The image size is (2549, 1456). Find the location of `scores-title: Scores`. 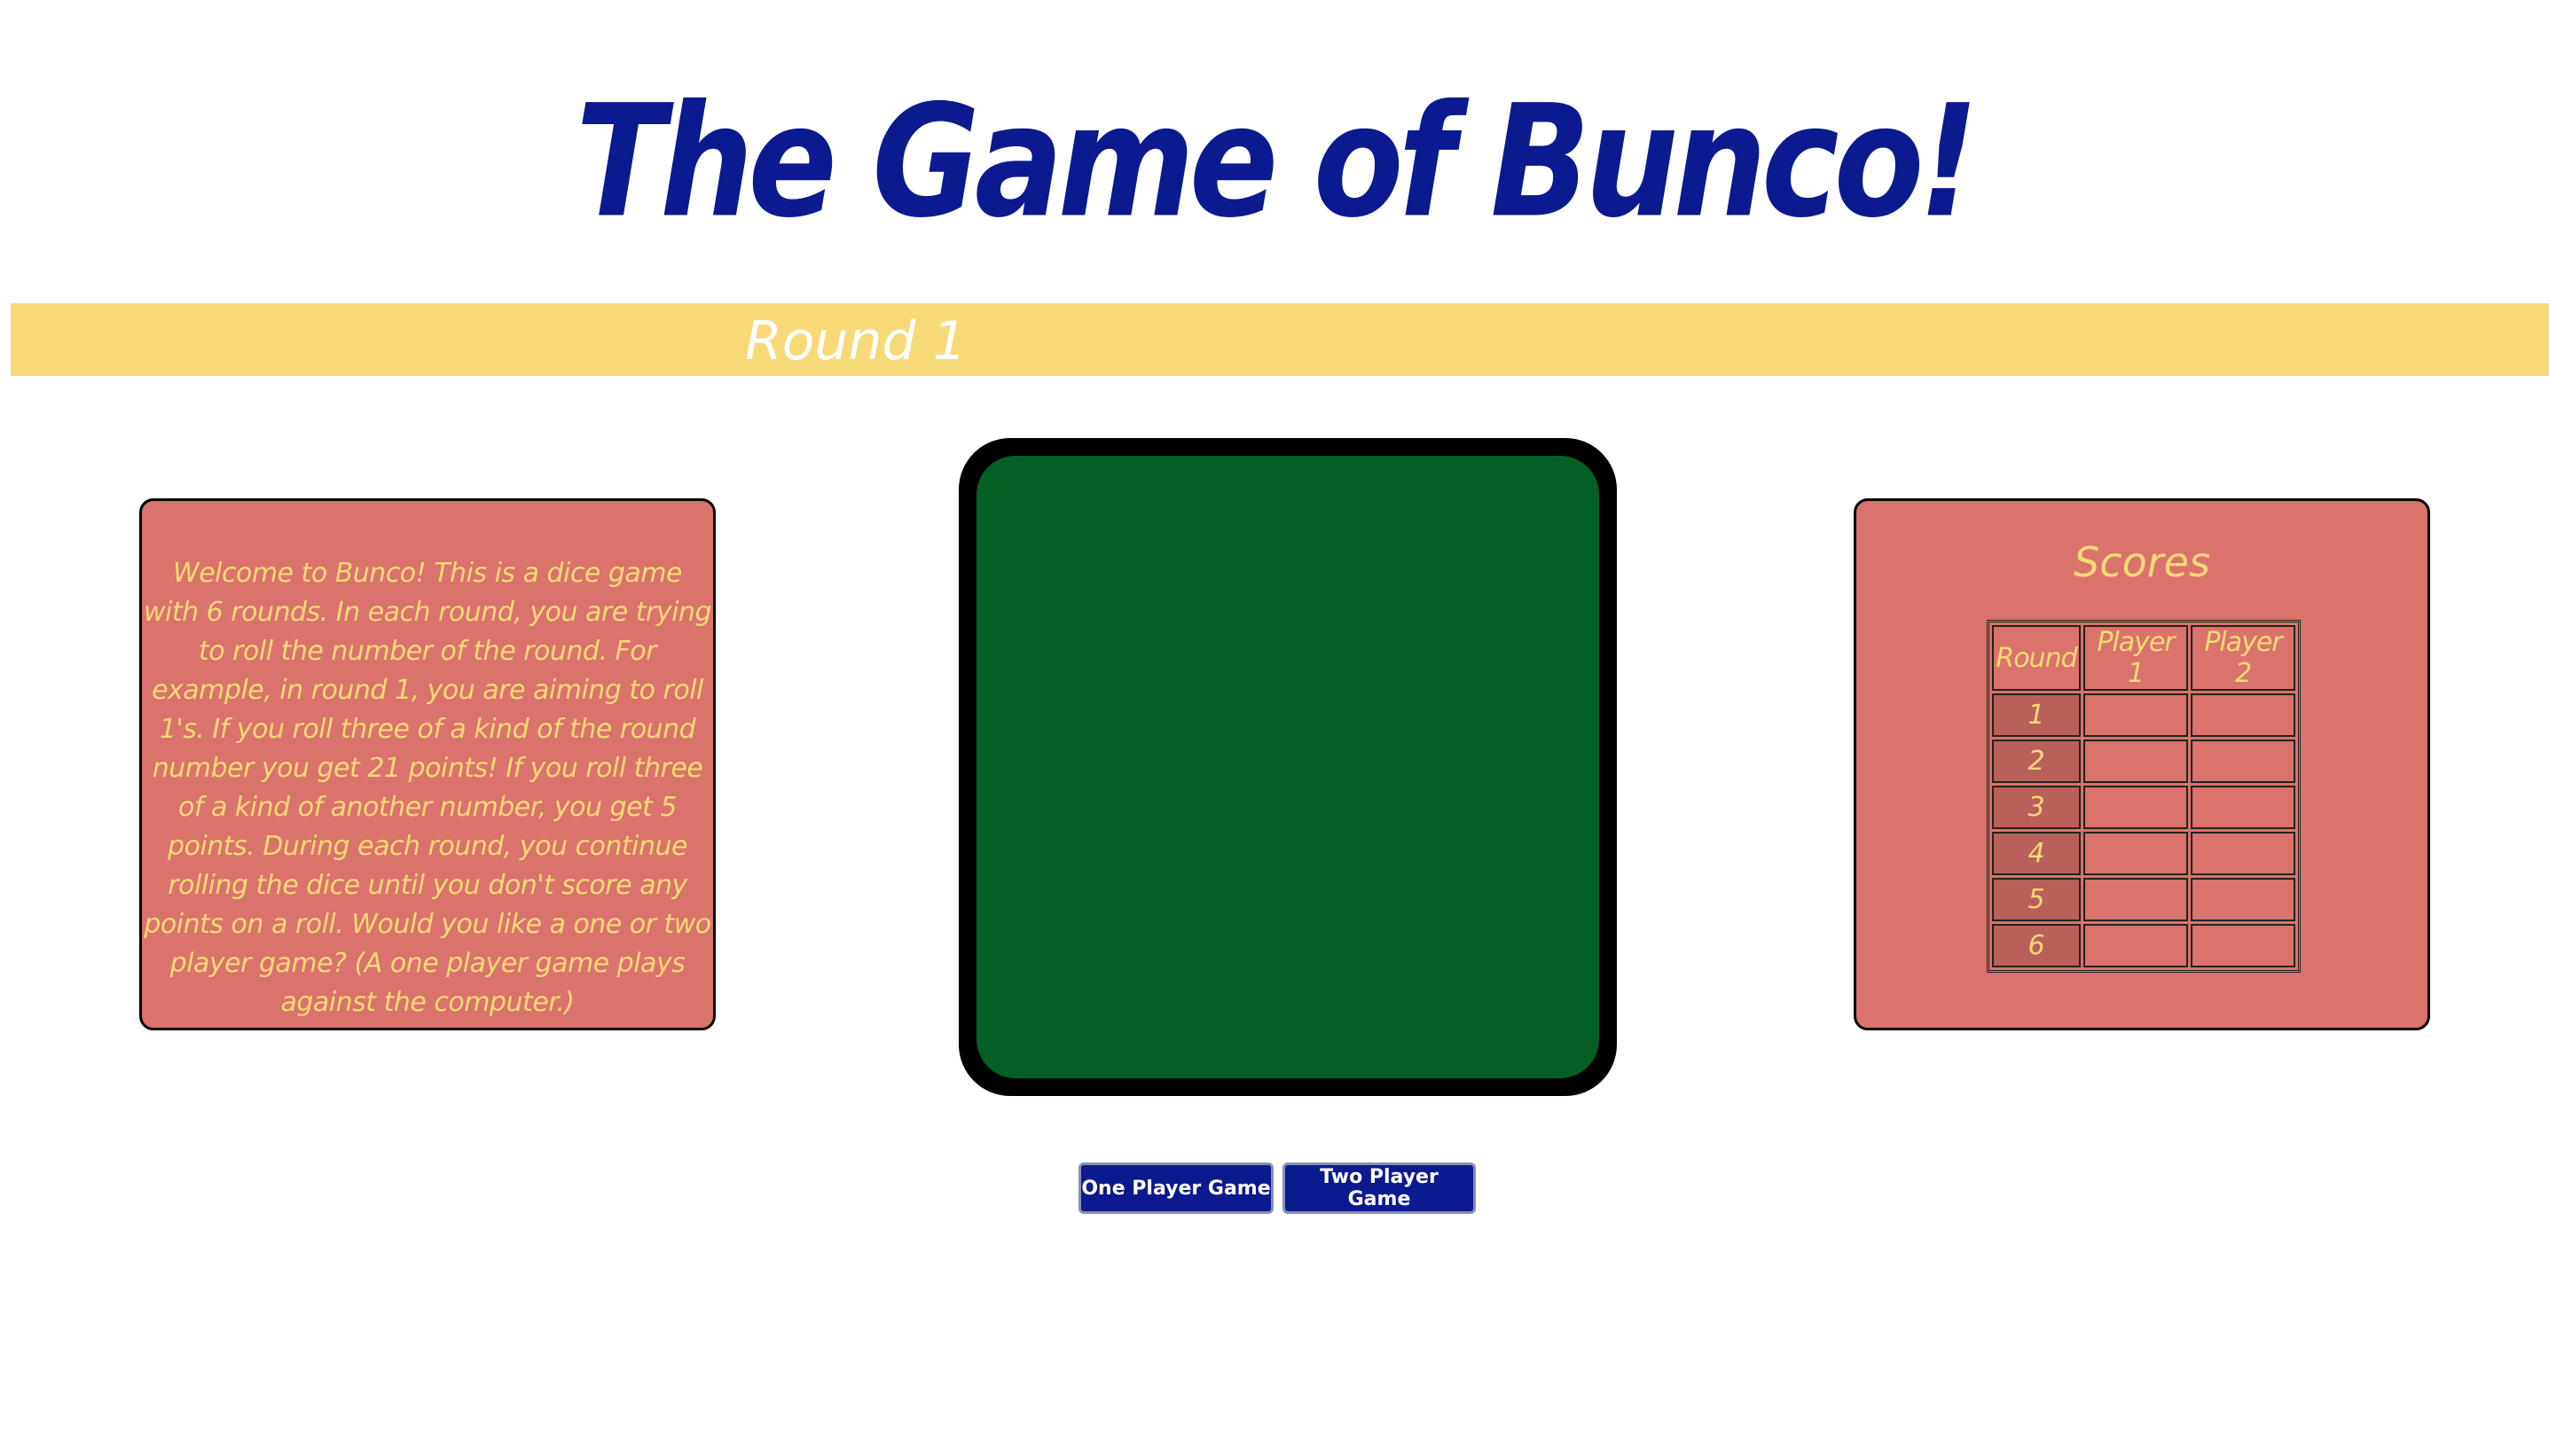

scores-title: Scores is located at coordinates (2142, 562).